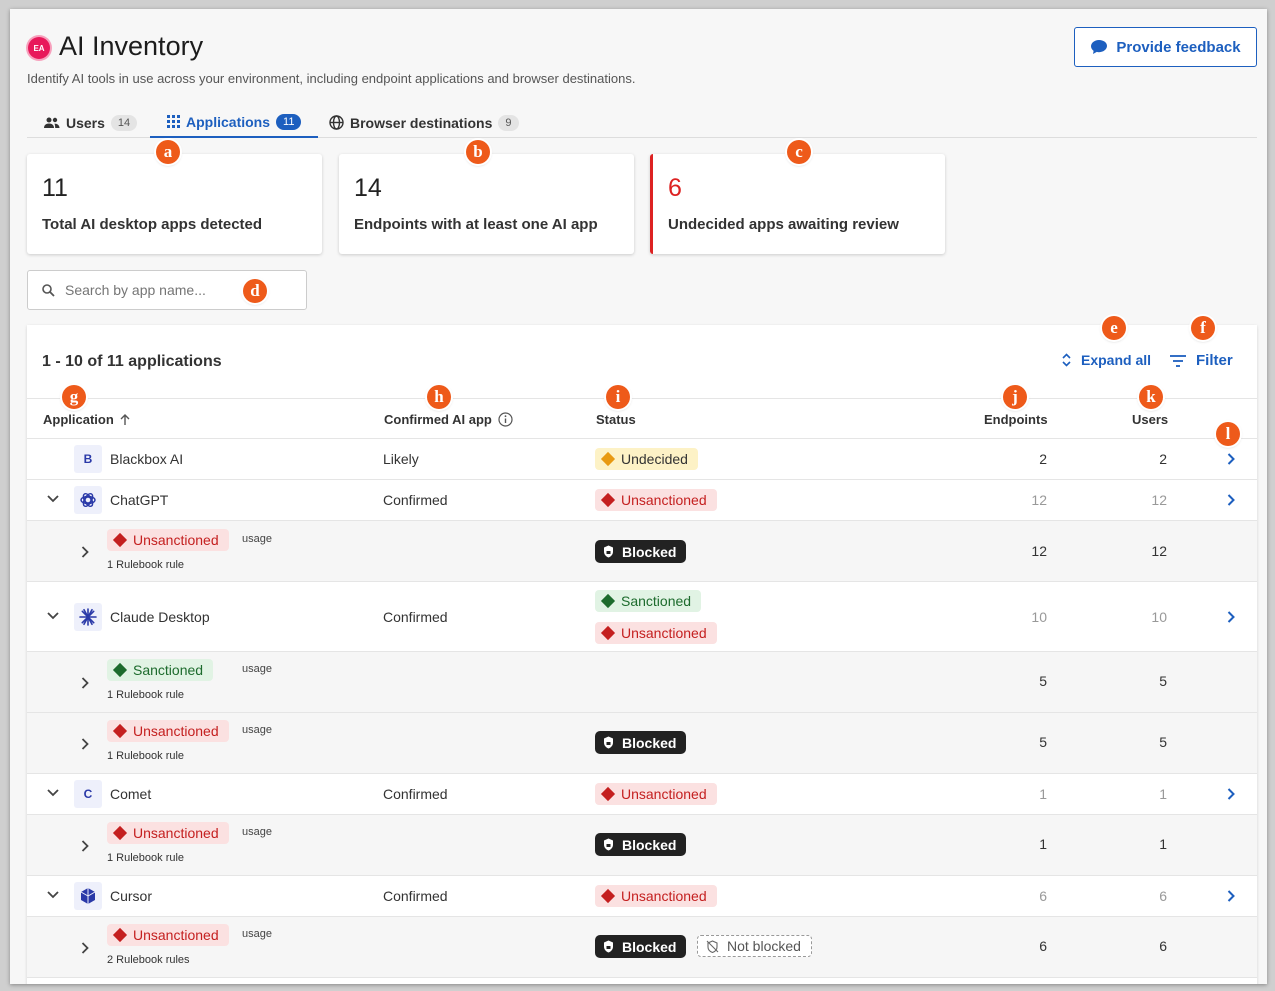 This screenshot has width=1275, height=991. What do you see at coordinates (642, 794) in the screenshot?
I see `table-row: C Comet Confirmed Unsanctioned 1 1` at bounding box center [642, 794].